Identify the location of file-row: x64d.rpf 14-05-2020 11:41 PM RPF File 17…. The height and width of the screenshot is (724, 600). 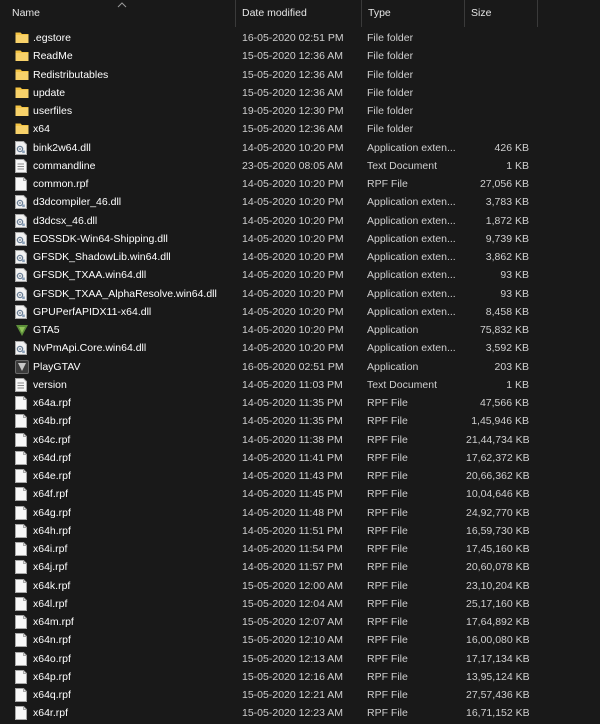
(300, 458).